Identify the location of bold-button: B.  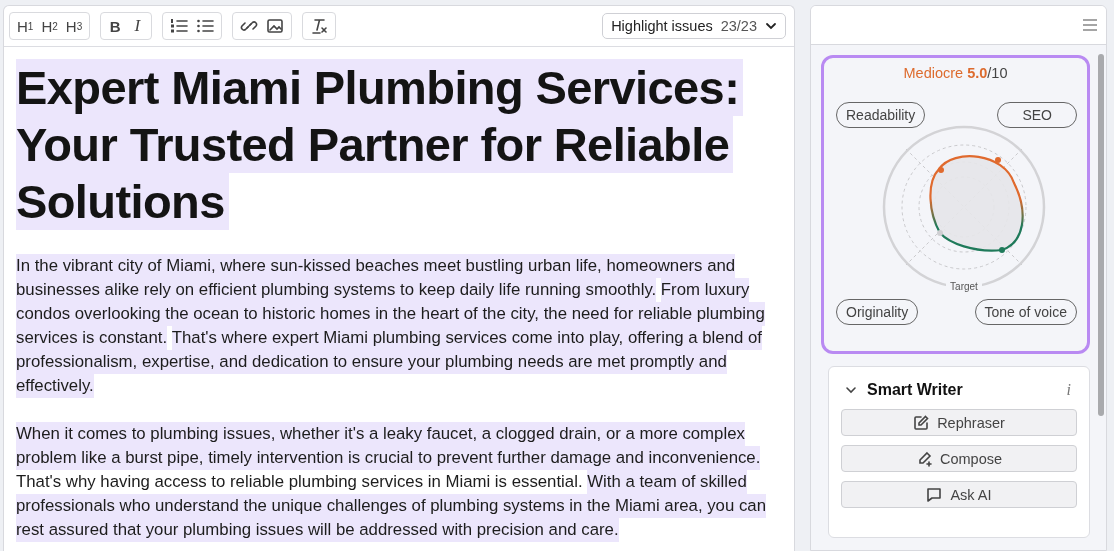
(115, 26).